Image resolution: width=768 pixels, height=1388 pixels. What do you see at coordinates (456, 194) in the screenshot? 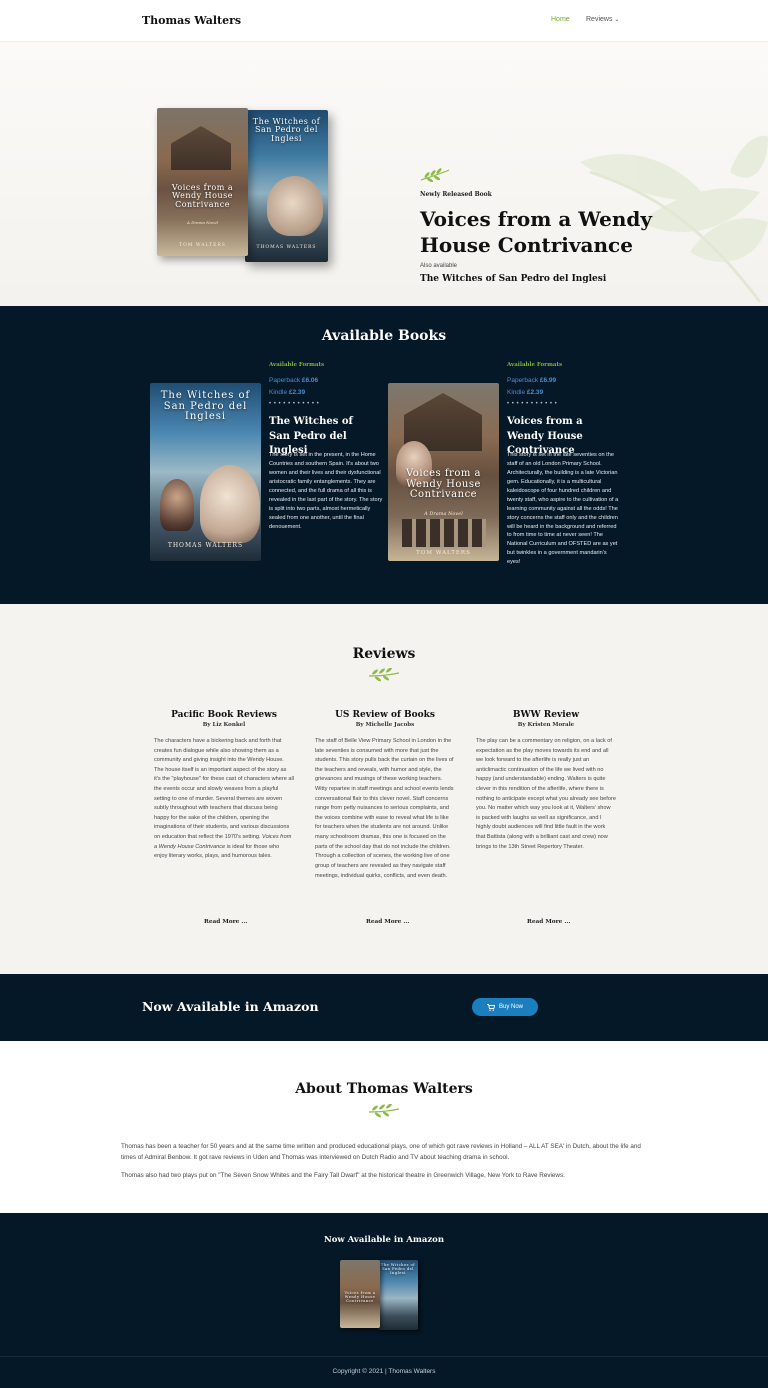
I see `hero-kicker: Newly Released Book` at bounding box center [456, 194].